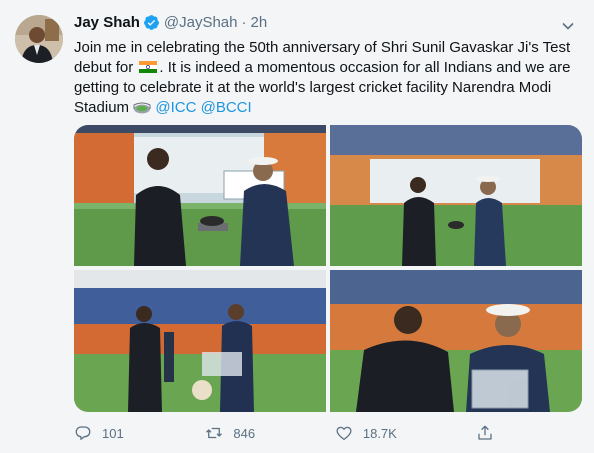 The width and height of the screenshot is (594, 453). I want to click on mention-icc: @ICC, so click(175, 107).